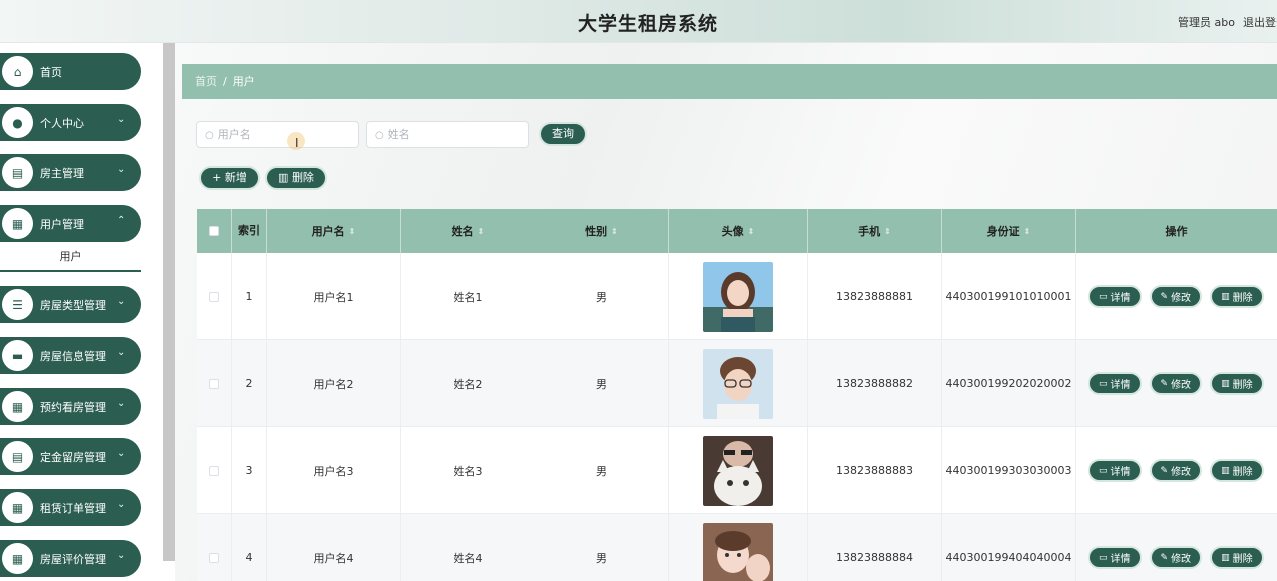  Describe the element at coordinates (17, 456) in the screenshot. I see `clipboard-icon: ▤` at that location.